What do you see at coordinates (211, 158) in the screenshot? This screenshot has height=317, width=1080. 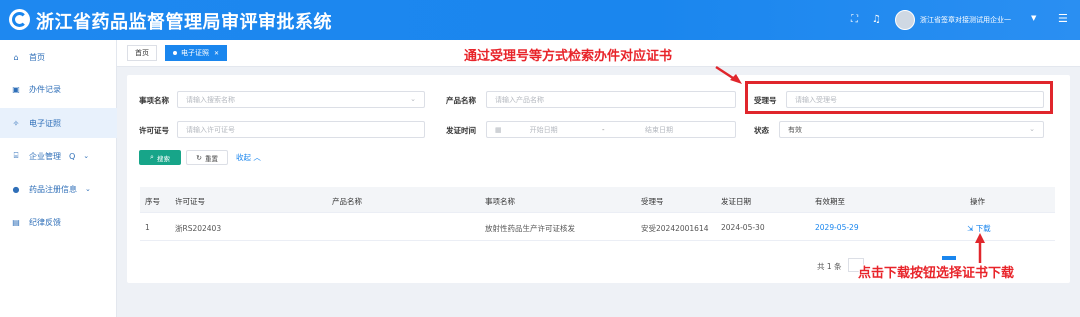 I see `button-label: 重置` at bounding box center [211, 158].